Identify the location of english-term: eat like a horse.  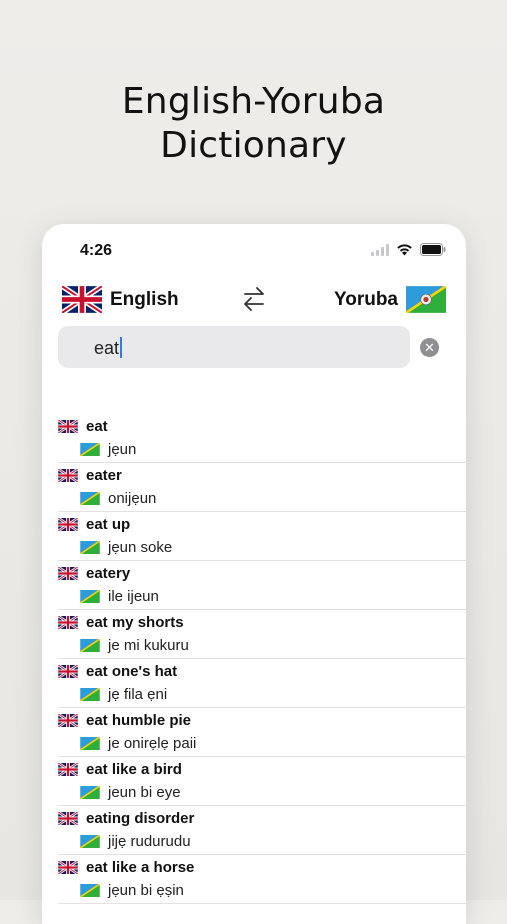
(126, 867).